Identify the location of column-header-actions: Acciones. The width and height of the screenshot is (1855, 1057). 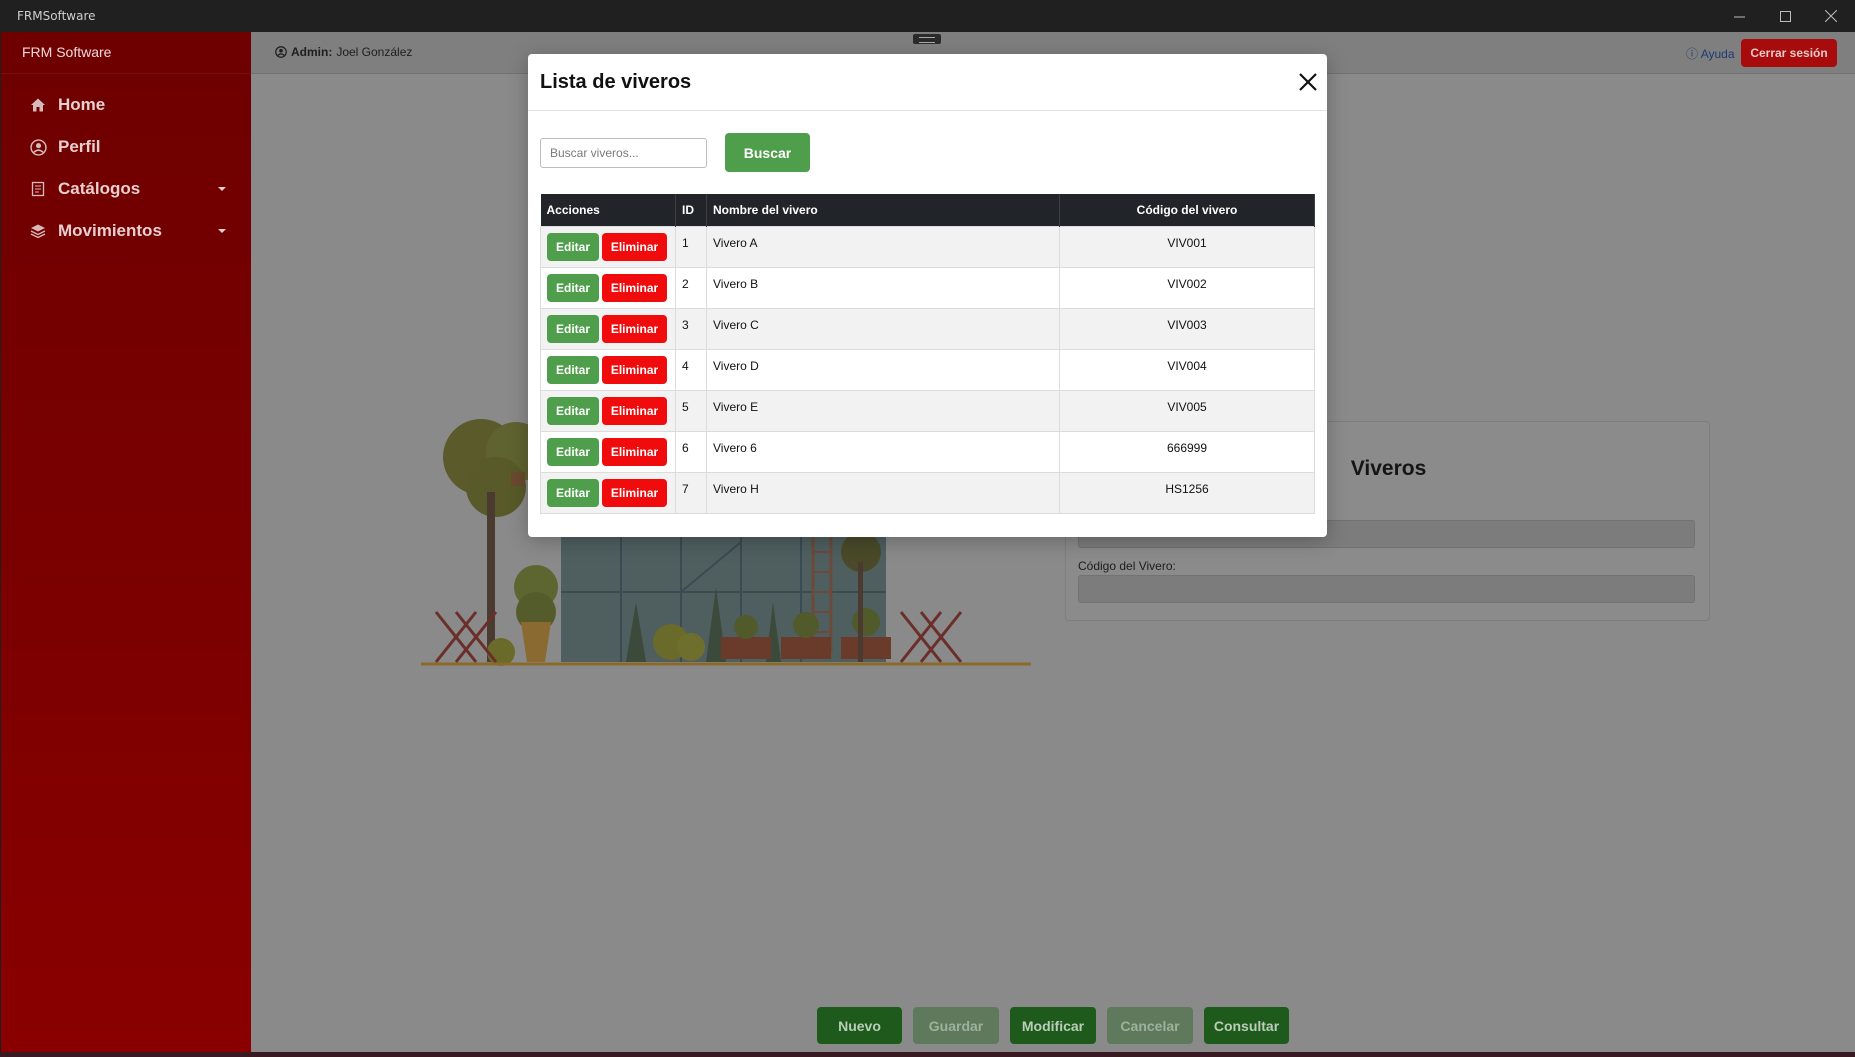
(608, 210).